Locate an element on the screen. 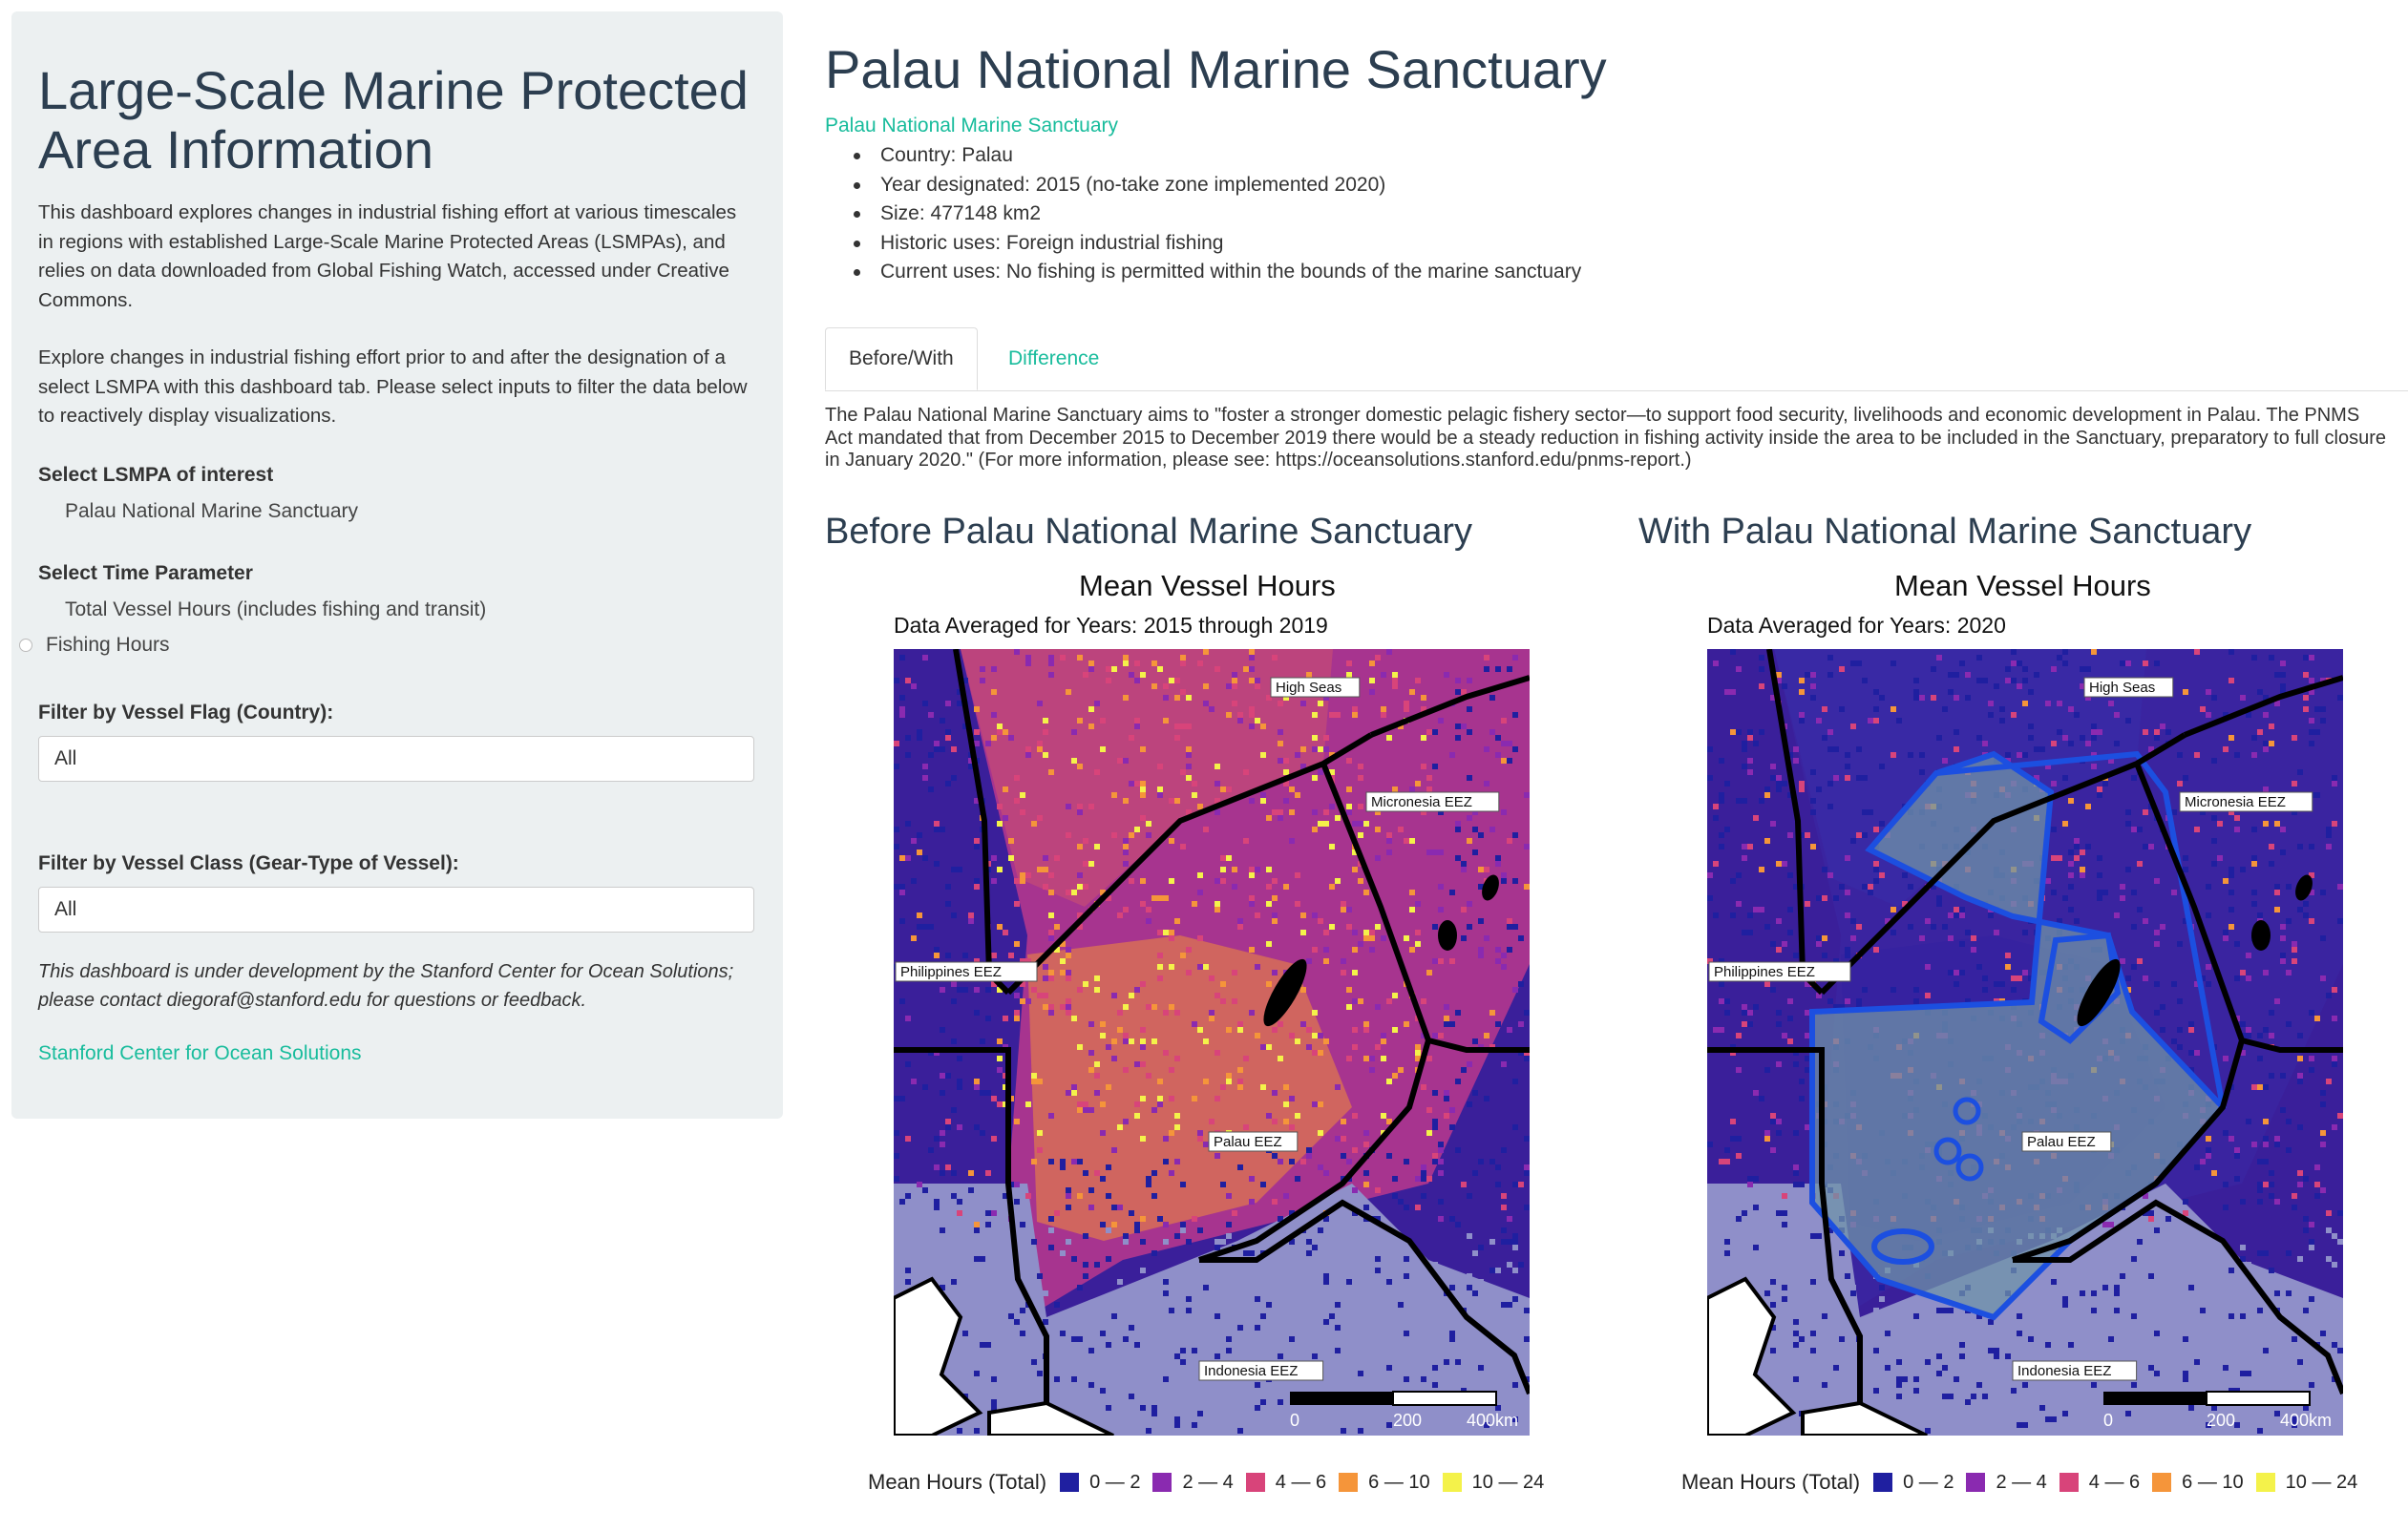 The image size is (2408, 1531). lsmpa-option-label: Palau National Marine Sanctuary is located at coordinates (212, 511).